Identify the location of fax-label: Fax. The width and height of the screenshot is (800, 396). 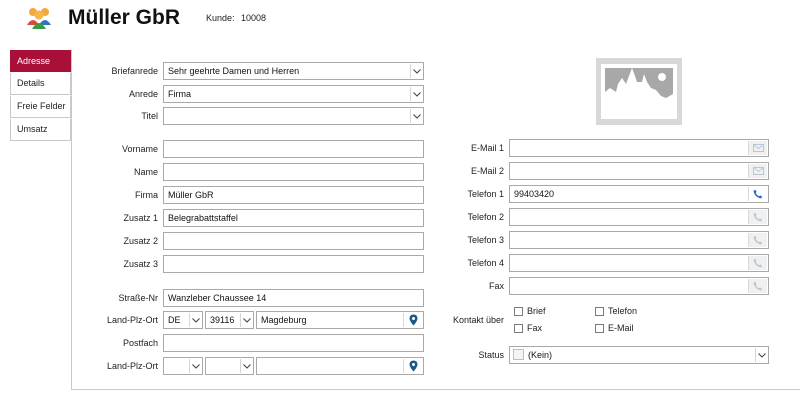
(496, 286).